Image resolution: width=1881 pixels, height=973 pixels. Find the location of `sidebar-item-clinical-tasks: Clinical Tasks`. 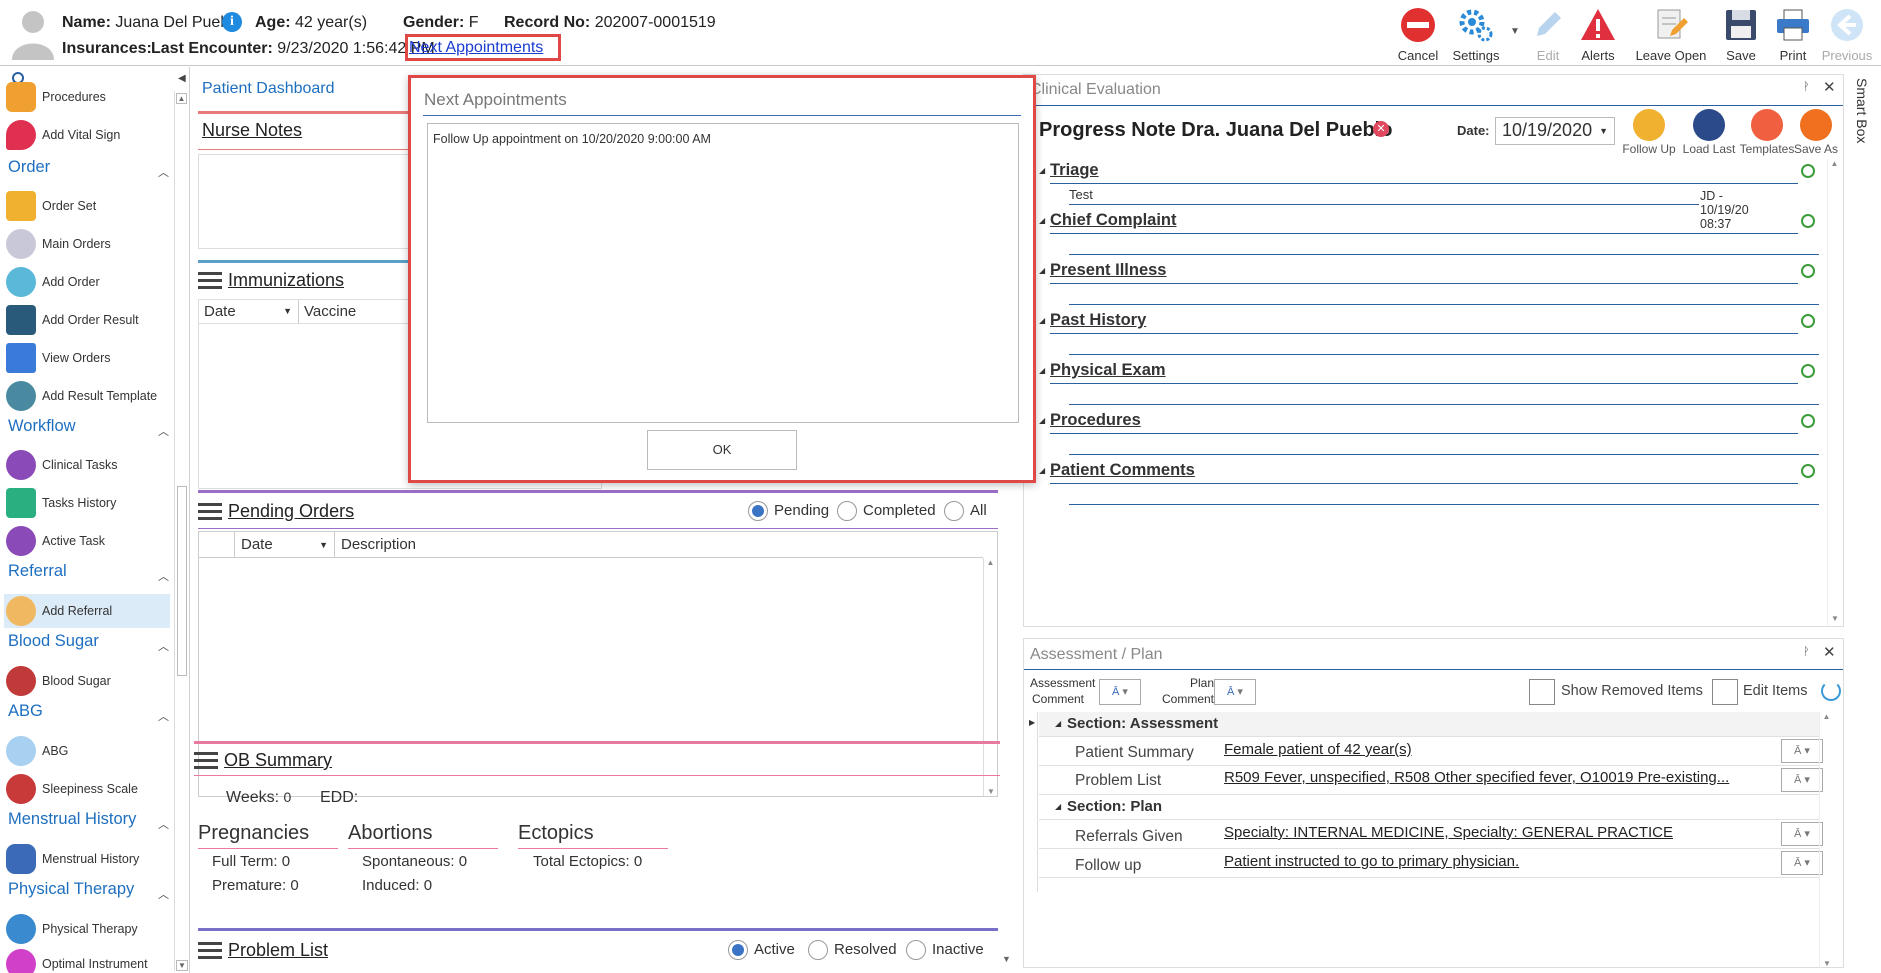

sidebar-item-clinical-tasks: Clinical Tasks is located at coordinates (89, 465).